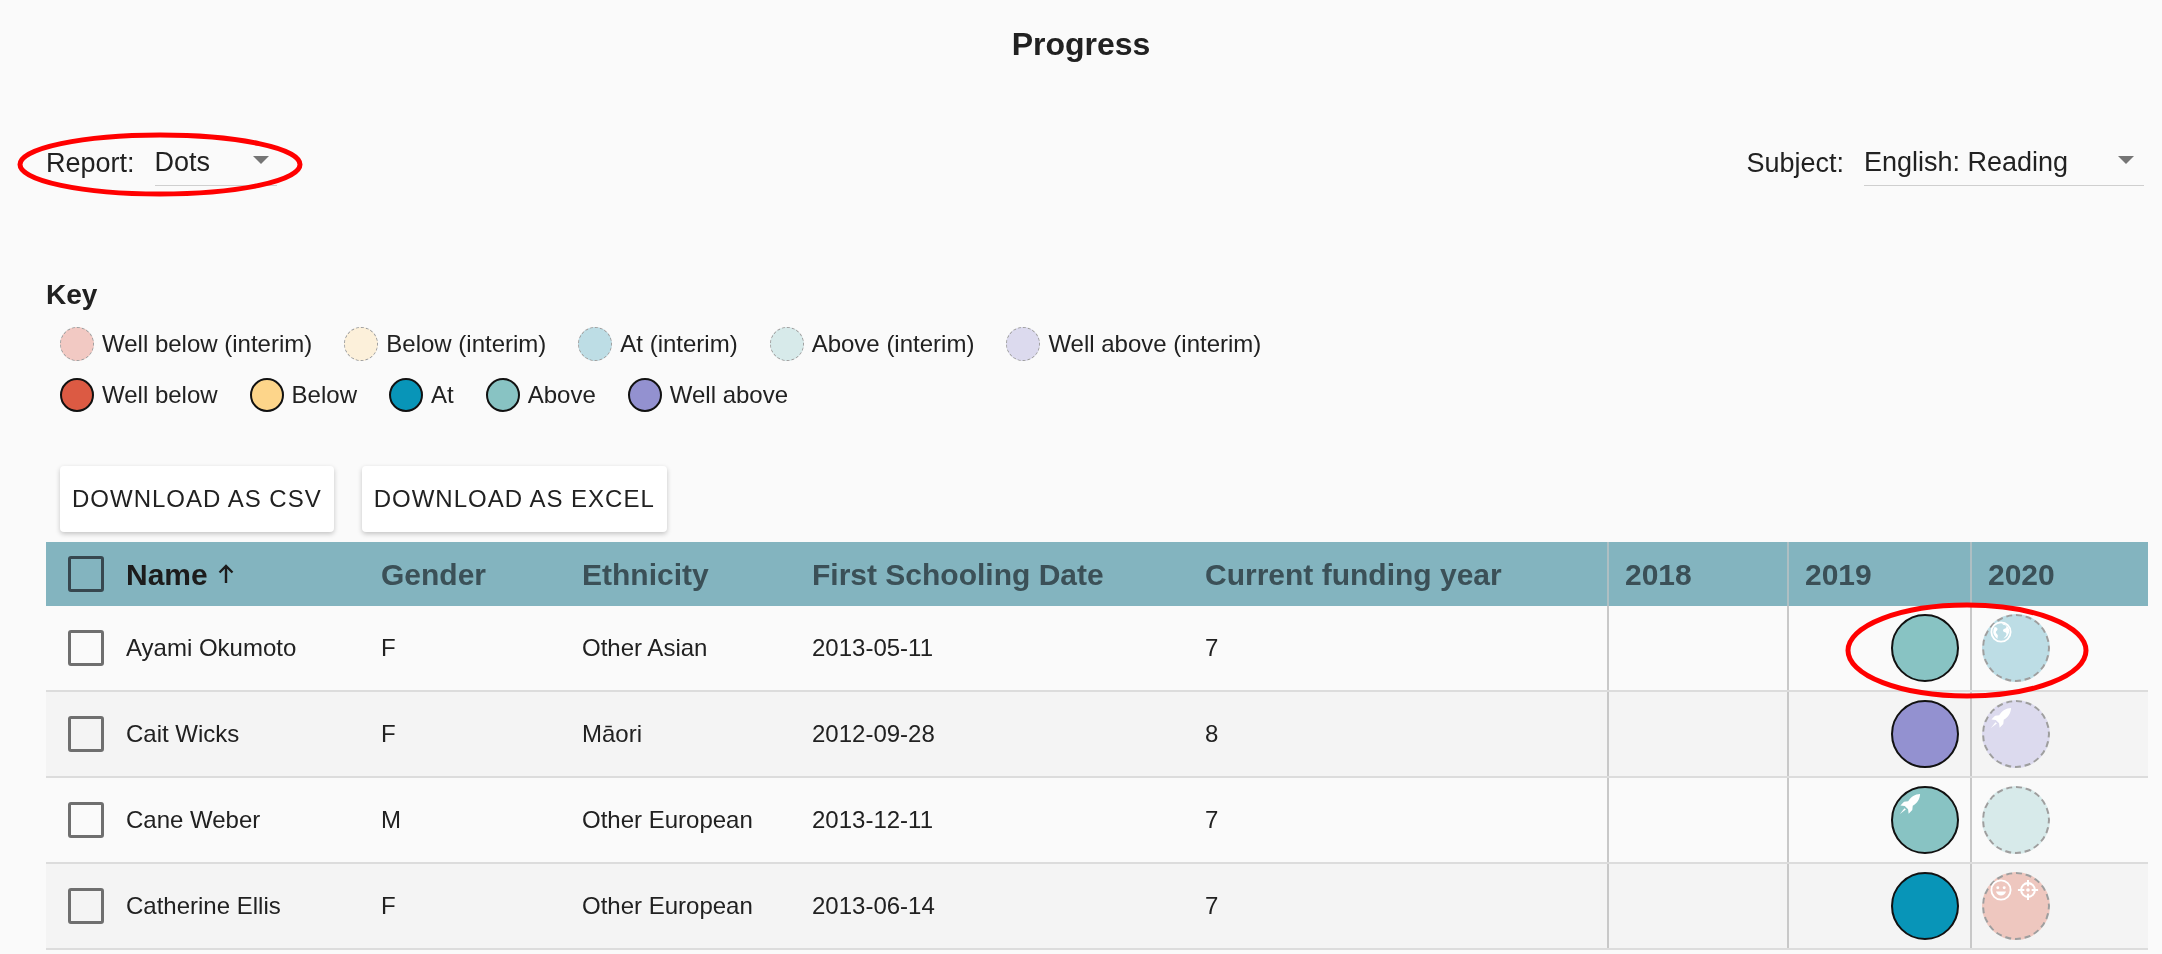 The image size is (2162, 954). What do you see at coordinates (90, 163) in the screenshot?
I see `report-label: Report:` at bounding box center [90, 163].